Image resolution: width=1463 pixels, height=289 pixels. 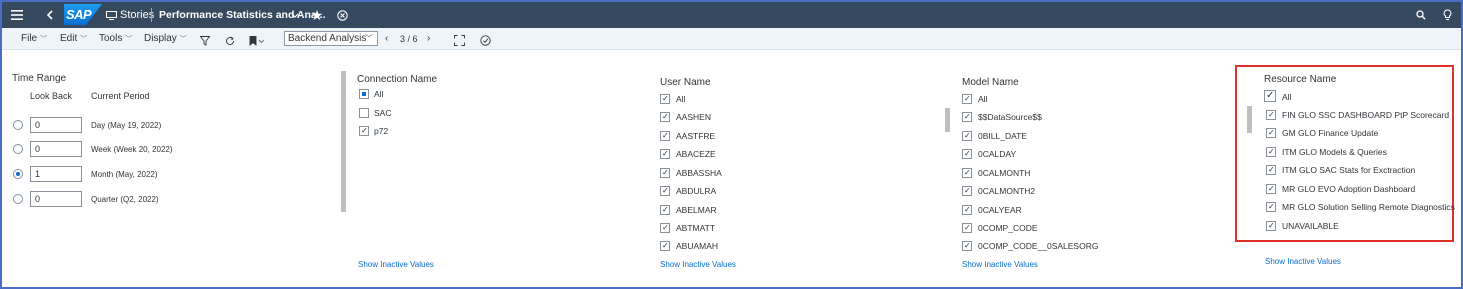 I want to click on time-range-radio-week, so click(x=18, y=149).